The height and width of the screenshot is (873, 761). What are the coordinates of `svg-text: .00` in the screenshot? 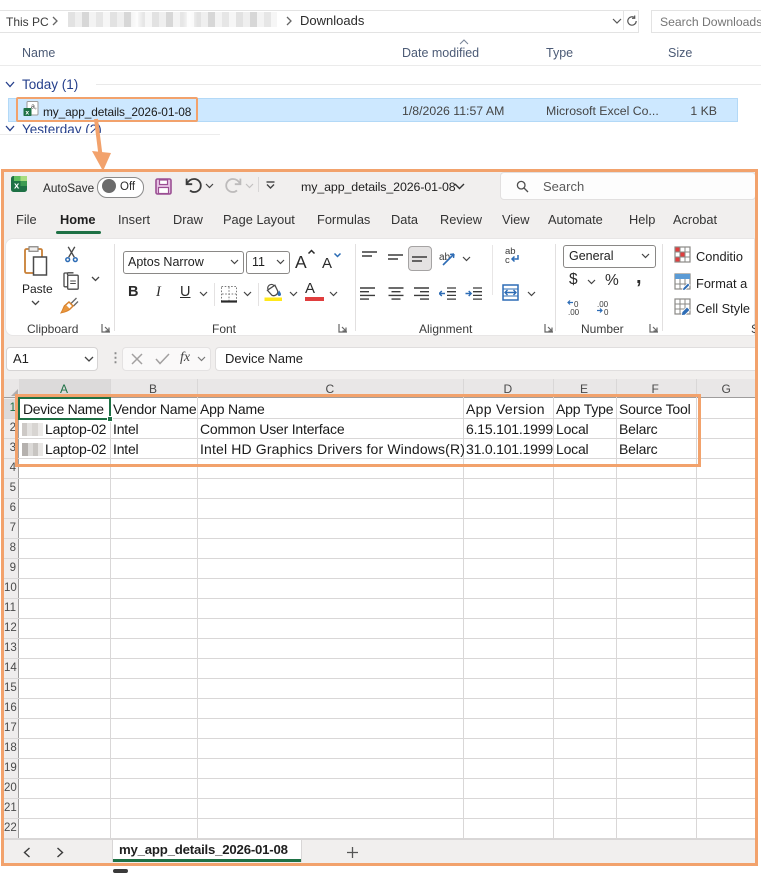 It's located at (574, 312).